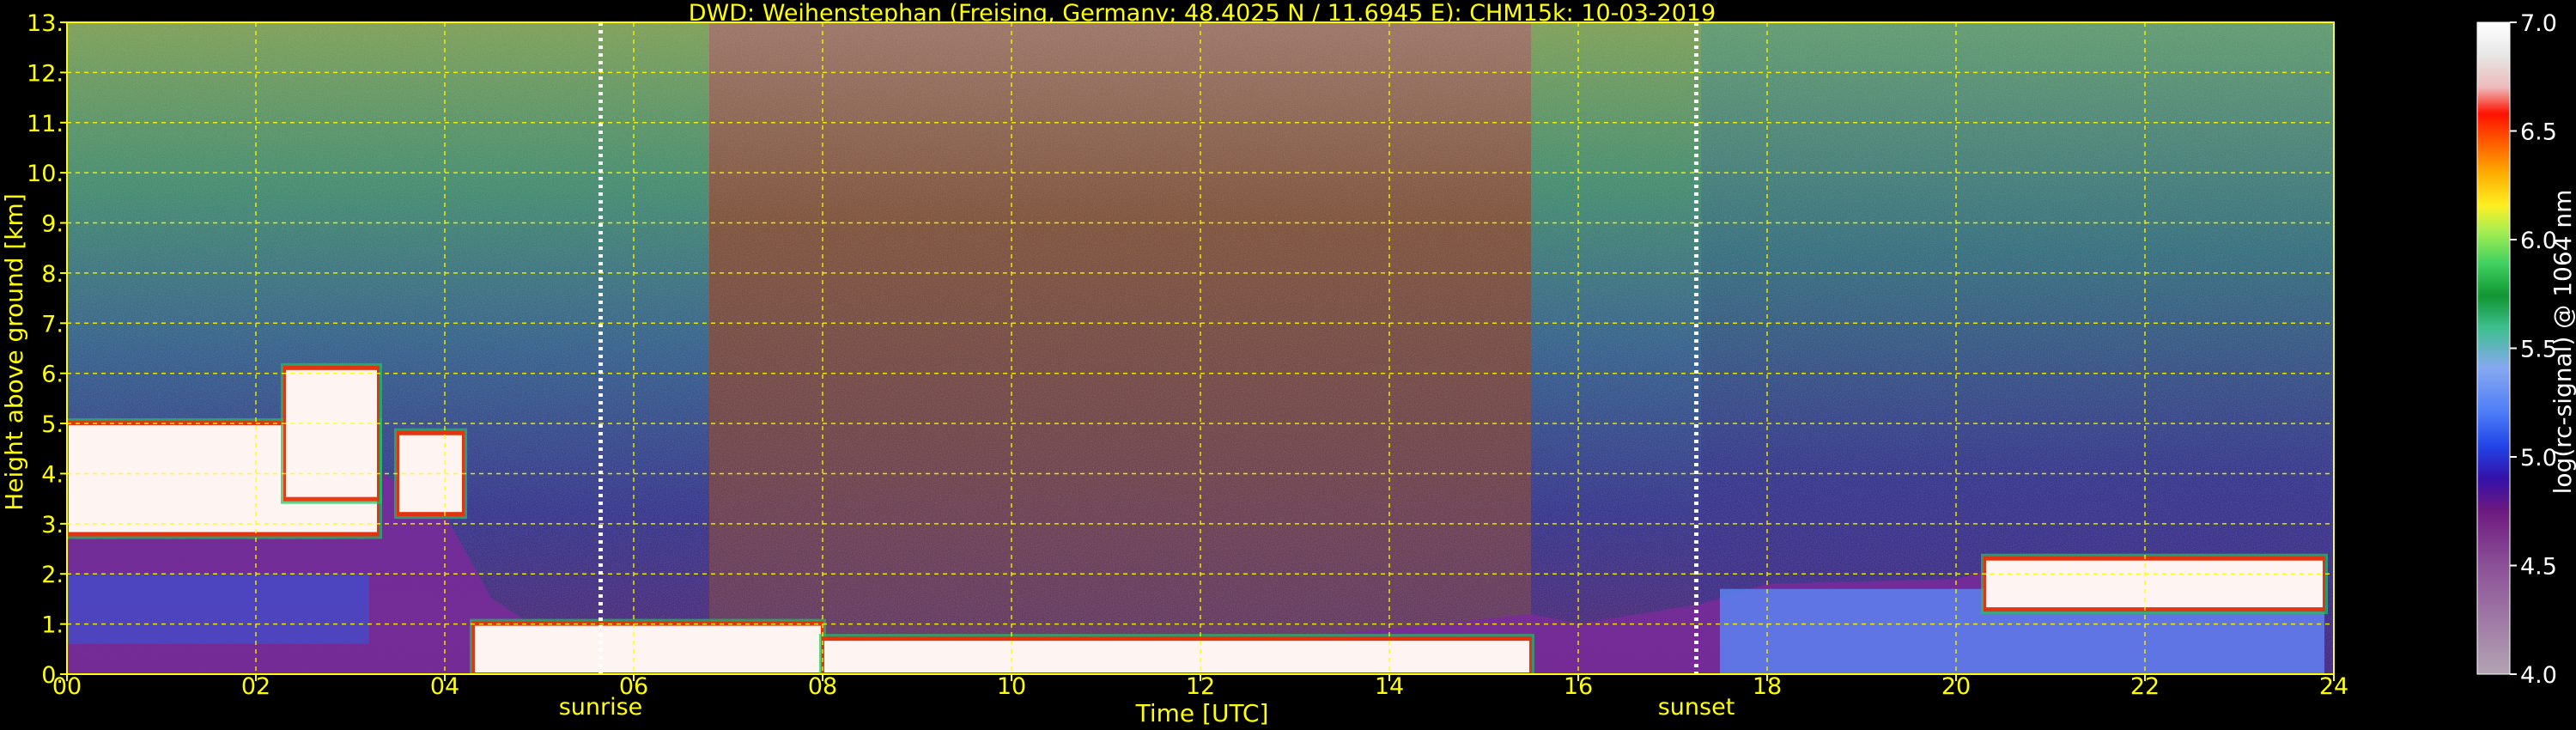  I want to click on y-tick-label: 12., so click(45, 73).